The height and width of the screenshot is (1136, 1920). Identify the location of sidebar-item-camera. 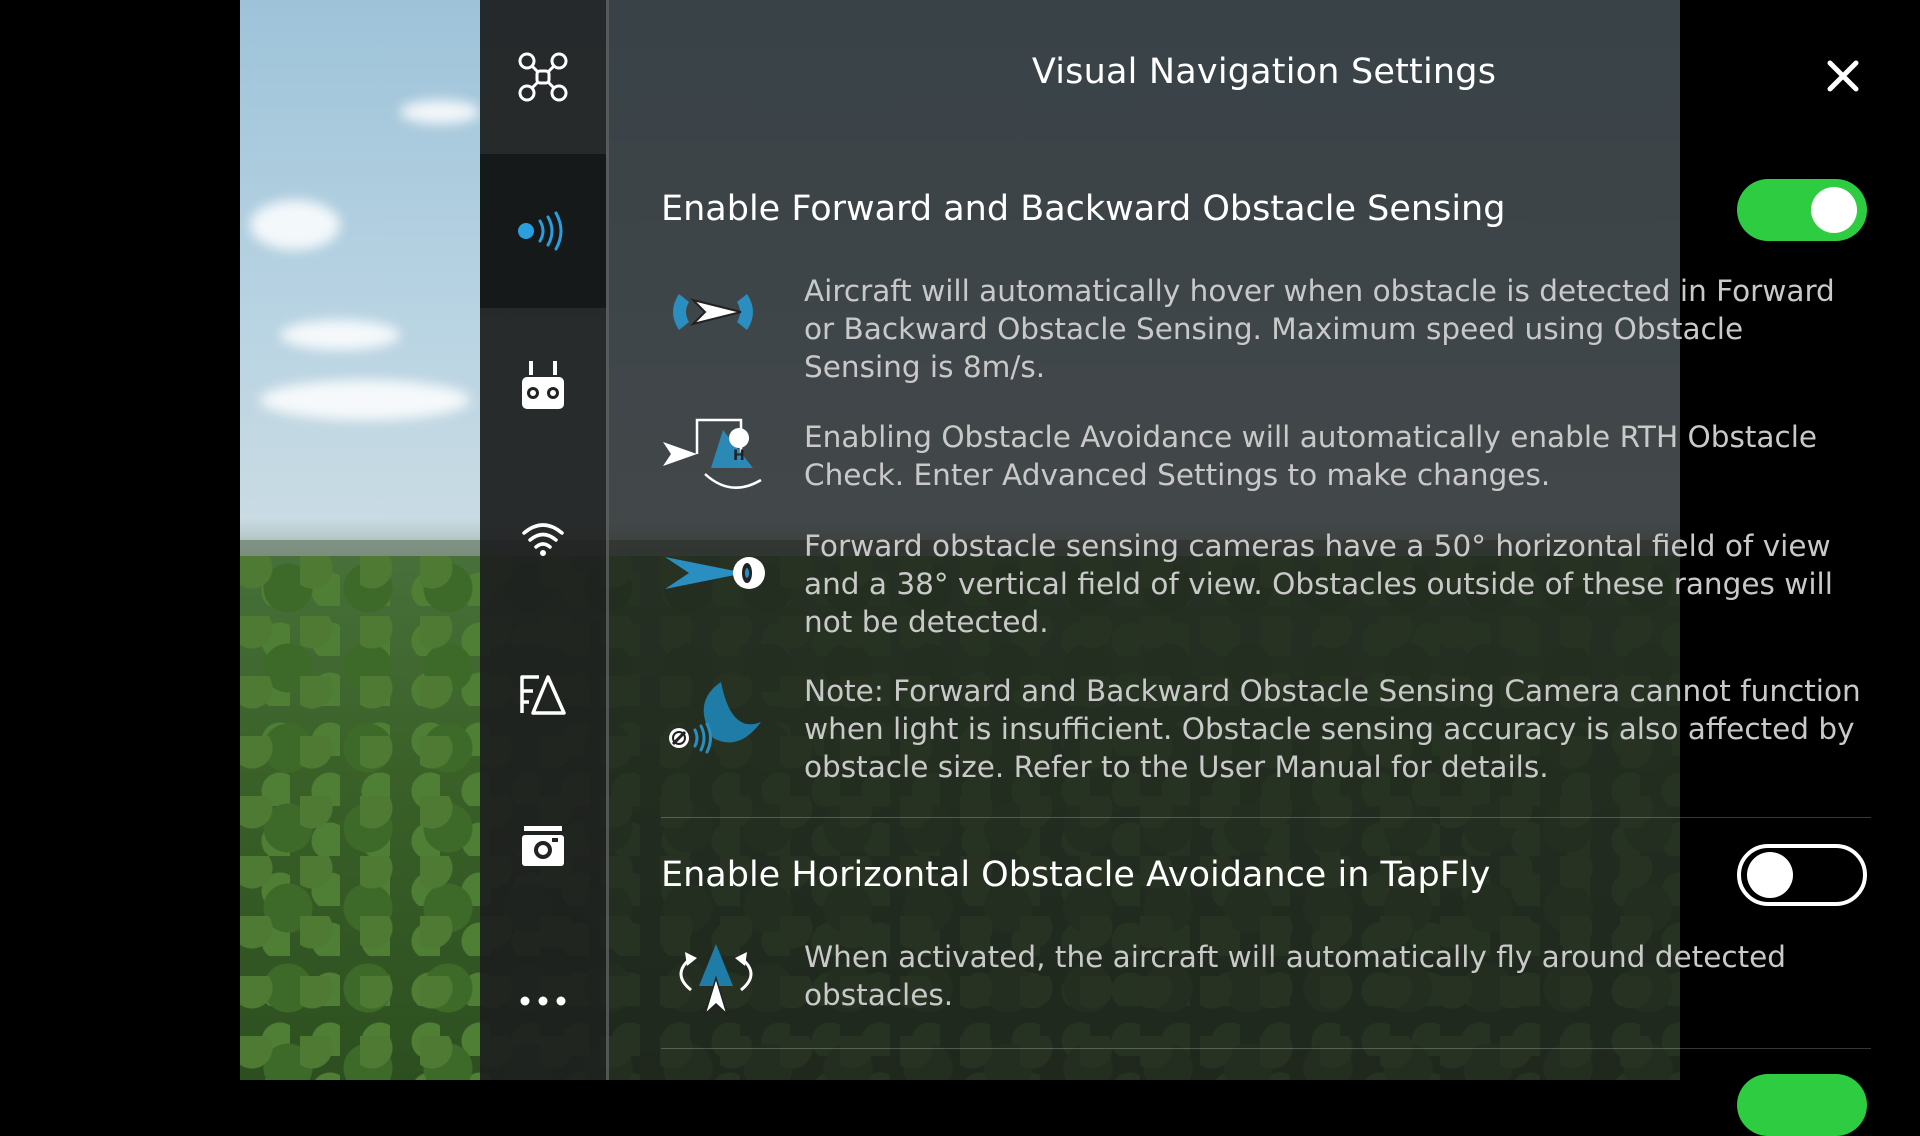
(543, 847).